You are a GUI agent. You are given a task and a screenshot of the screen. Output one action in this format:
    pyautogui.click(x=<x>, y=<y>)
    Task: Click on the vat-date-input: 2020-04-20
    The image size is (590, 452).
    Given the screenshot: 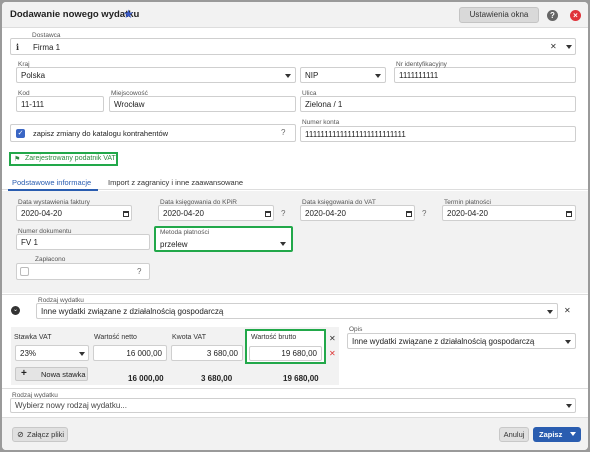 What is the action you would take?
    pyautogui.click(x=357, y=213)
    